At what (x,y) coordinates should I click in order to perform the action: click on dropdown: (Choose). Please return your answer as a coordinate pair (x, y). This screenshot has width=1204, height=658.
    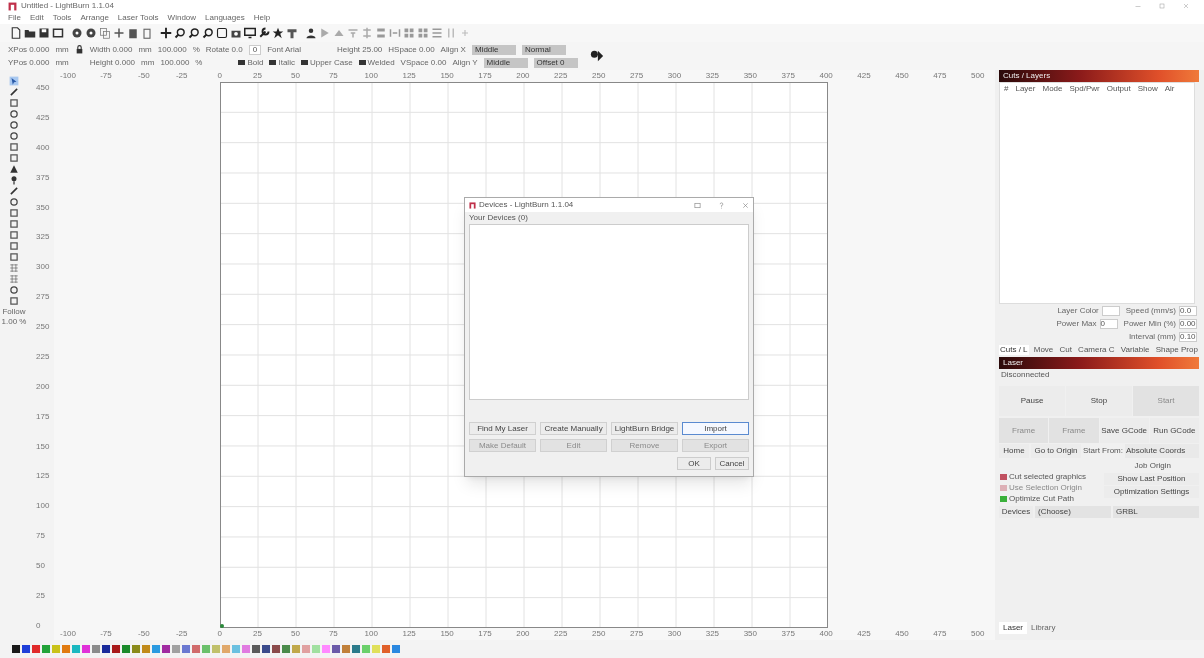
    Looking at the image, I should click on (1073, 512).